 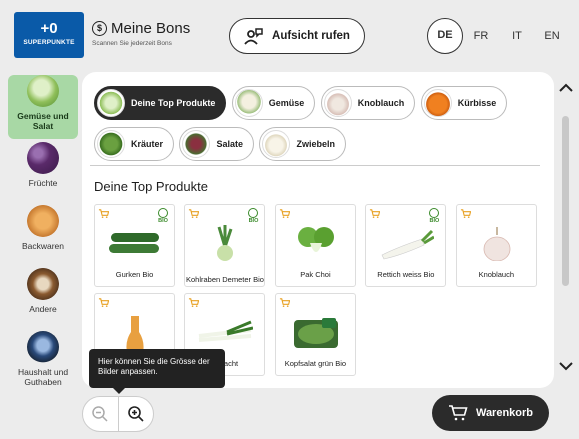 What do you see at coordinates (134, 243) in the screenshot?
I see `cucumber-image` at bounding box center [134, 243].